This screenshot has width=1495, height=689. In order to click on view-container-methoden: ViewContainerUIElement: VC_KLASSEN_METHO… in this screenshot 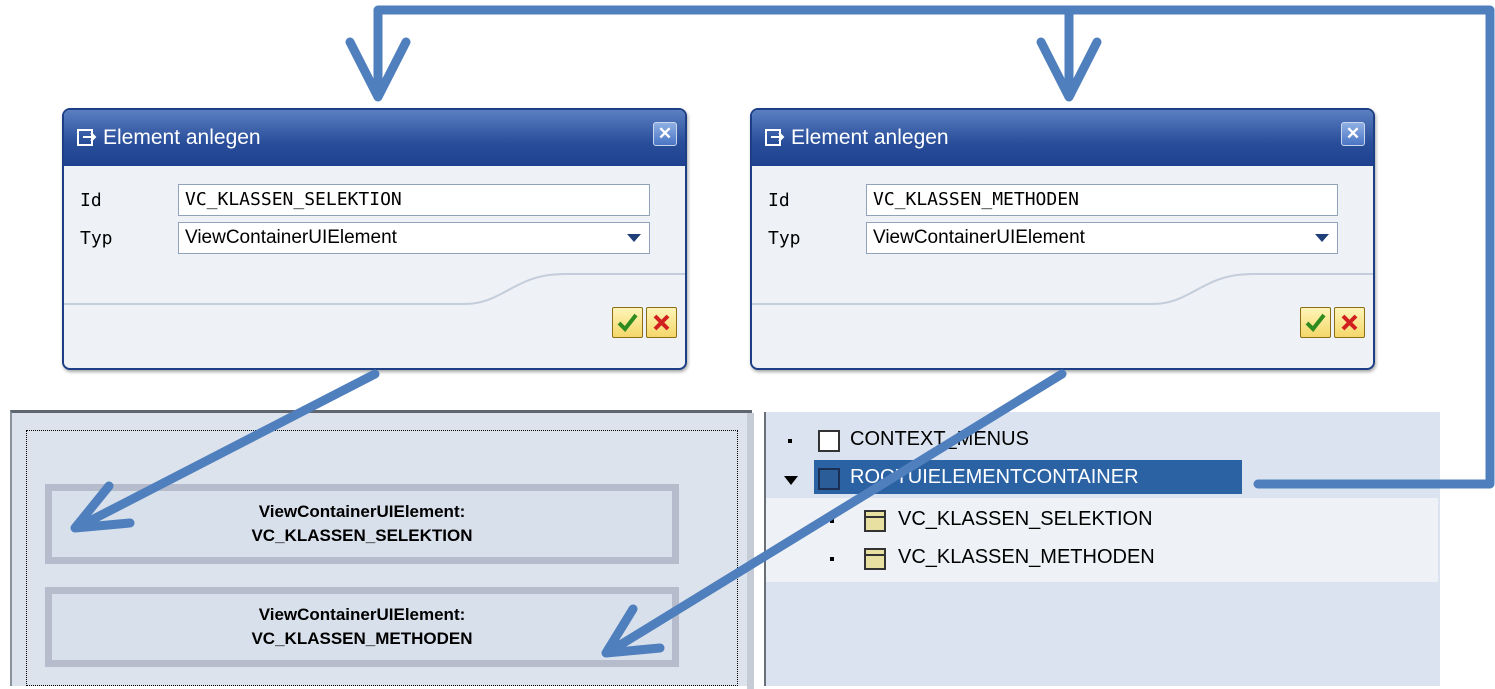, I will do `click(362, 627)`.